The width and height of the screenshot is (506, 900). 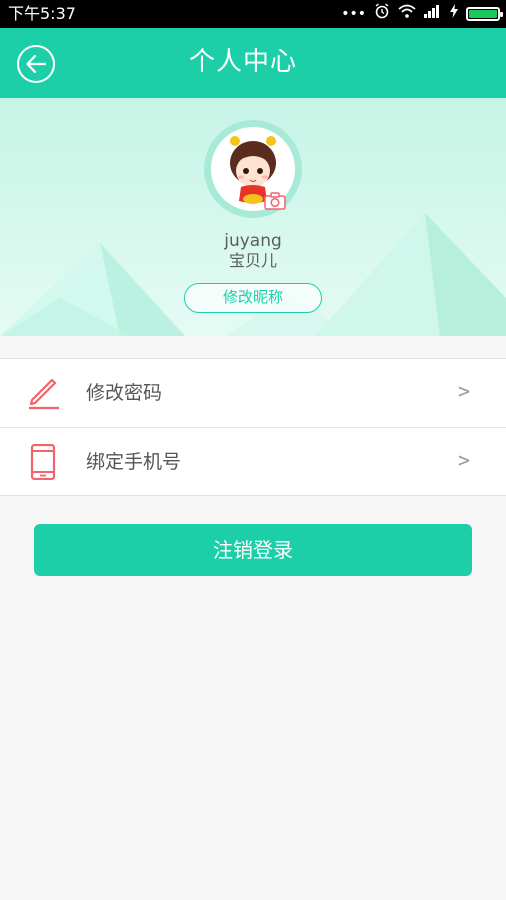 What do you see at coordinates (242, 62) in the screenshot?
I see `page-title: 个人中心` at bounding box center [242, 62].